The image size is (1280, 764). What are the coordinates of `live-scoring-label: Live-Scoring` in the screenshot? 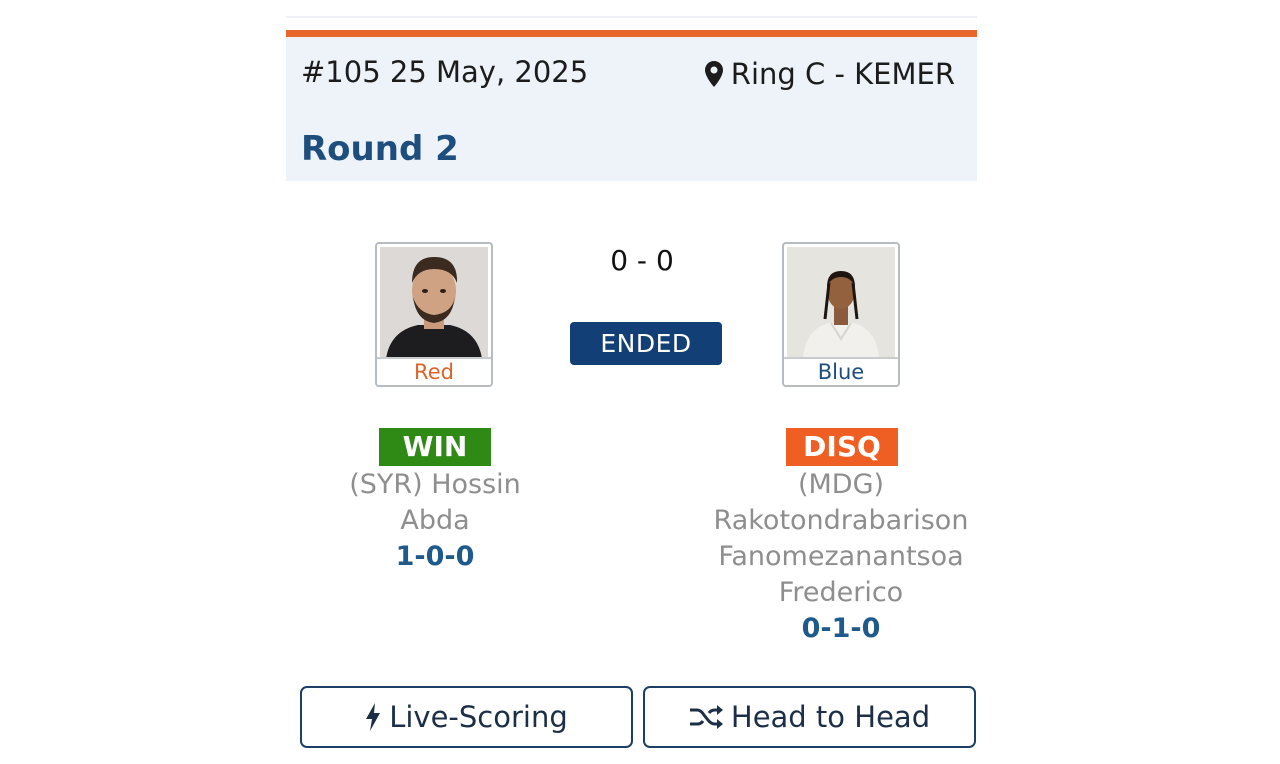 It's located at (478, 717).